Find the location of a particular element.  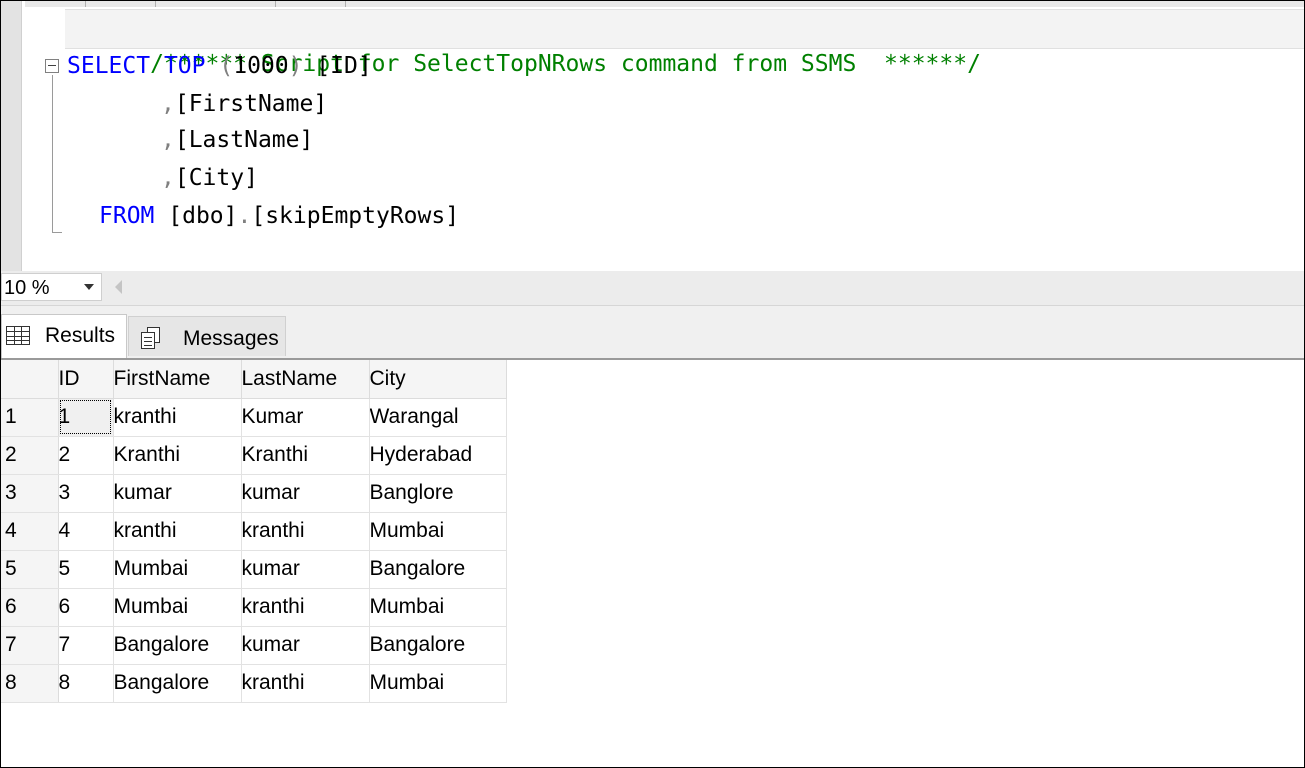

cell-id: 7 is located at coordinates (86, 645).